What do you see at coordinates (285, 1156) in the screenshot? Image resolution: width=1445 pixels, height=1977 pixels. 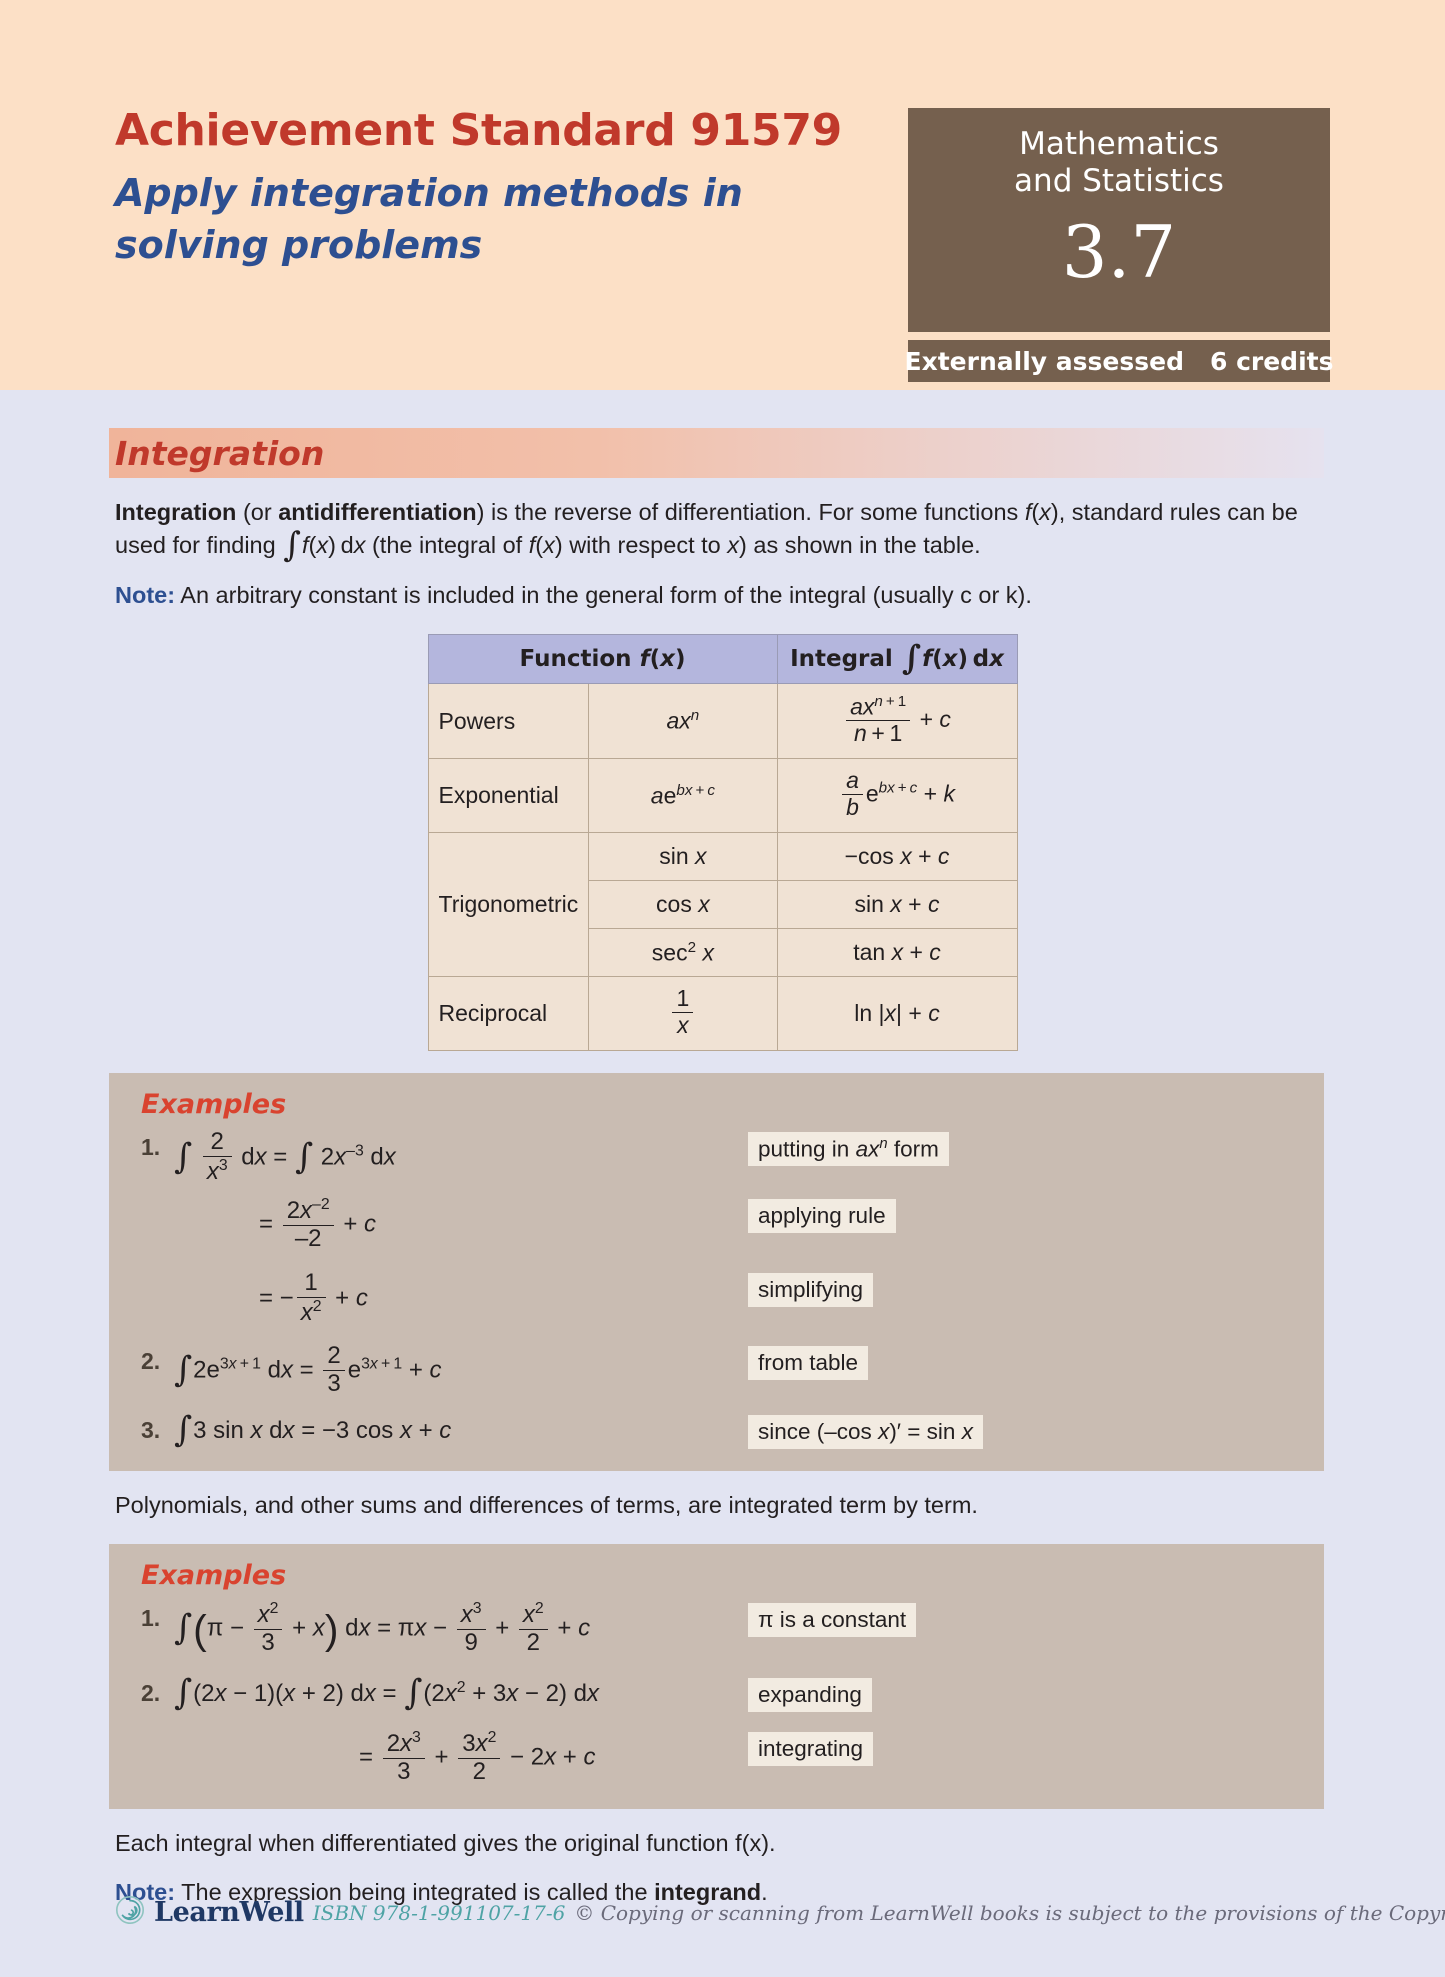 I see `example-equation: ∫ 2 x3 dx = ∫ 2x–3 dx` at bounding box center [285, 1156].